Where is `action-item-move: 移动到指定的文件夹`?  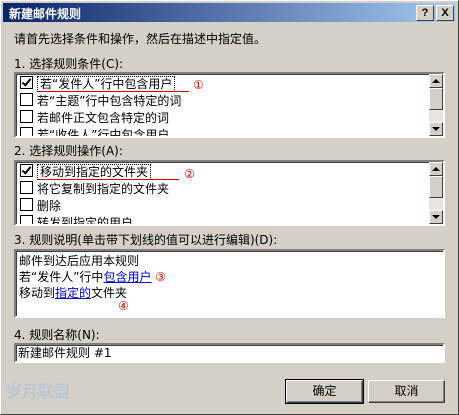 action-item-move: 移动到指定的文件夹 is located at coordinates (86, 172).